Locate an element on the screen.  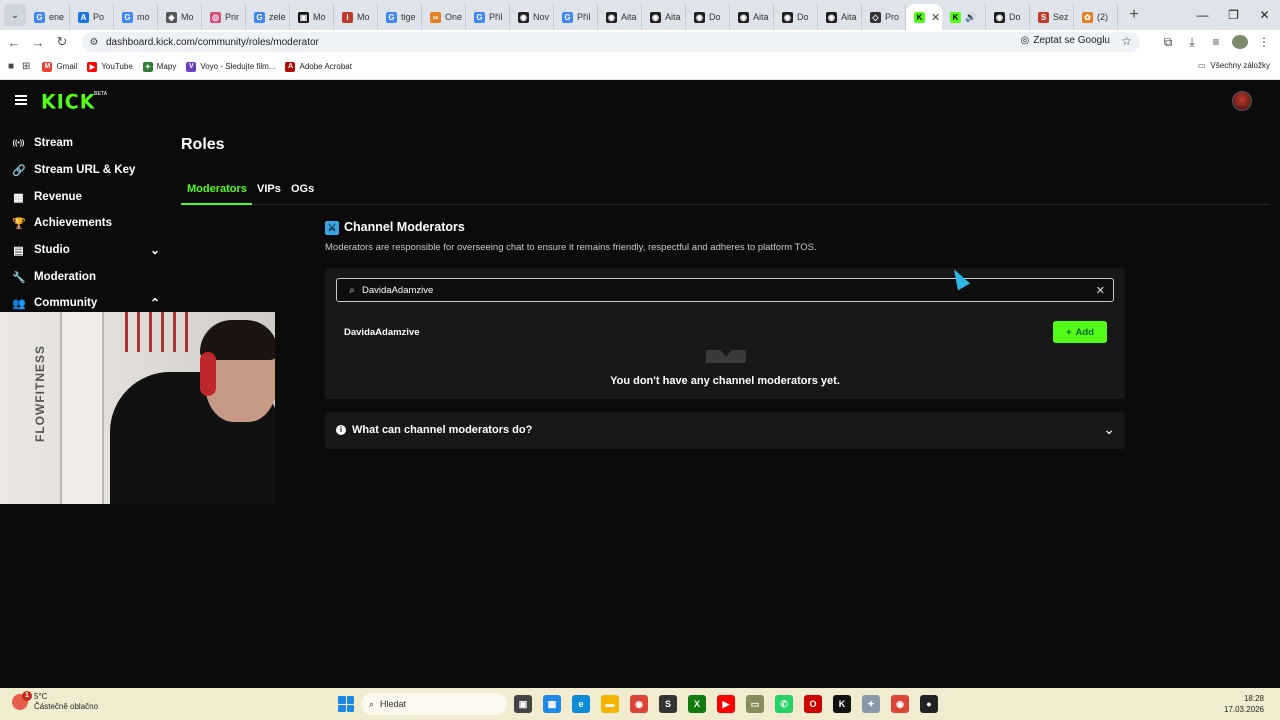
browser-tab: S Sez is located at coordinates (1052, 17).